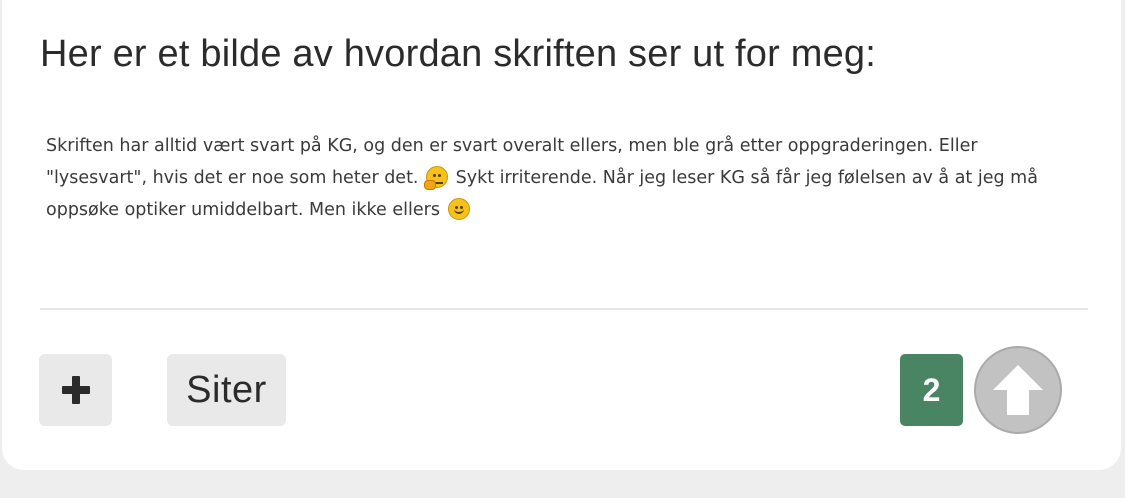 Image resolution: width=1125 pixels, height=498 pixels. Describe the element at coordinates (458, 209) in the screenshot. I see `slightly-smiling-face-emoji` at that location.